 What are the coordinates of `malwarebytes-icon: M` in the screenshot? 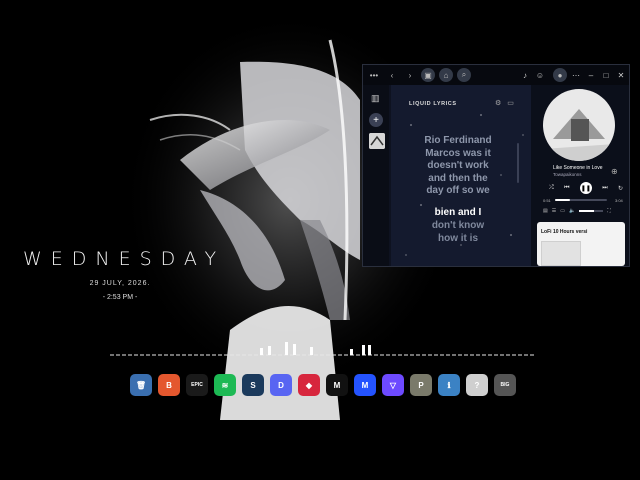 It's located at (365, 385).